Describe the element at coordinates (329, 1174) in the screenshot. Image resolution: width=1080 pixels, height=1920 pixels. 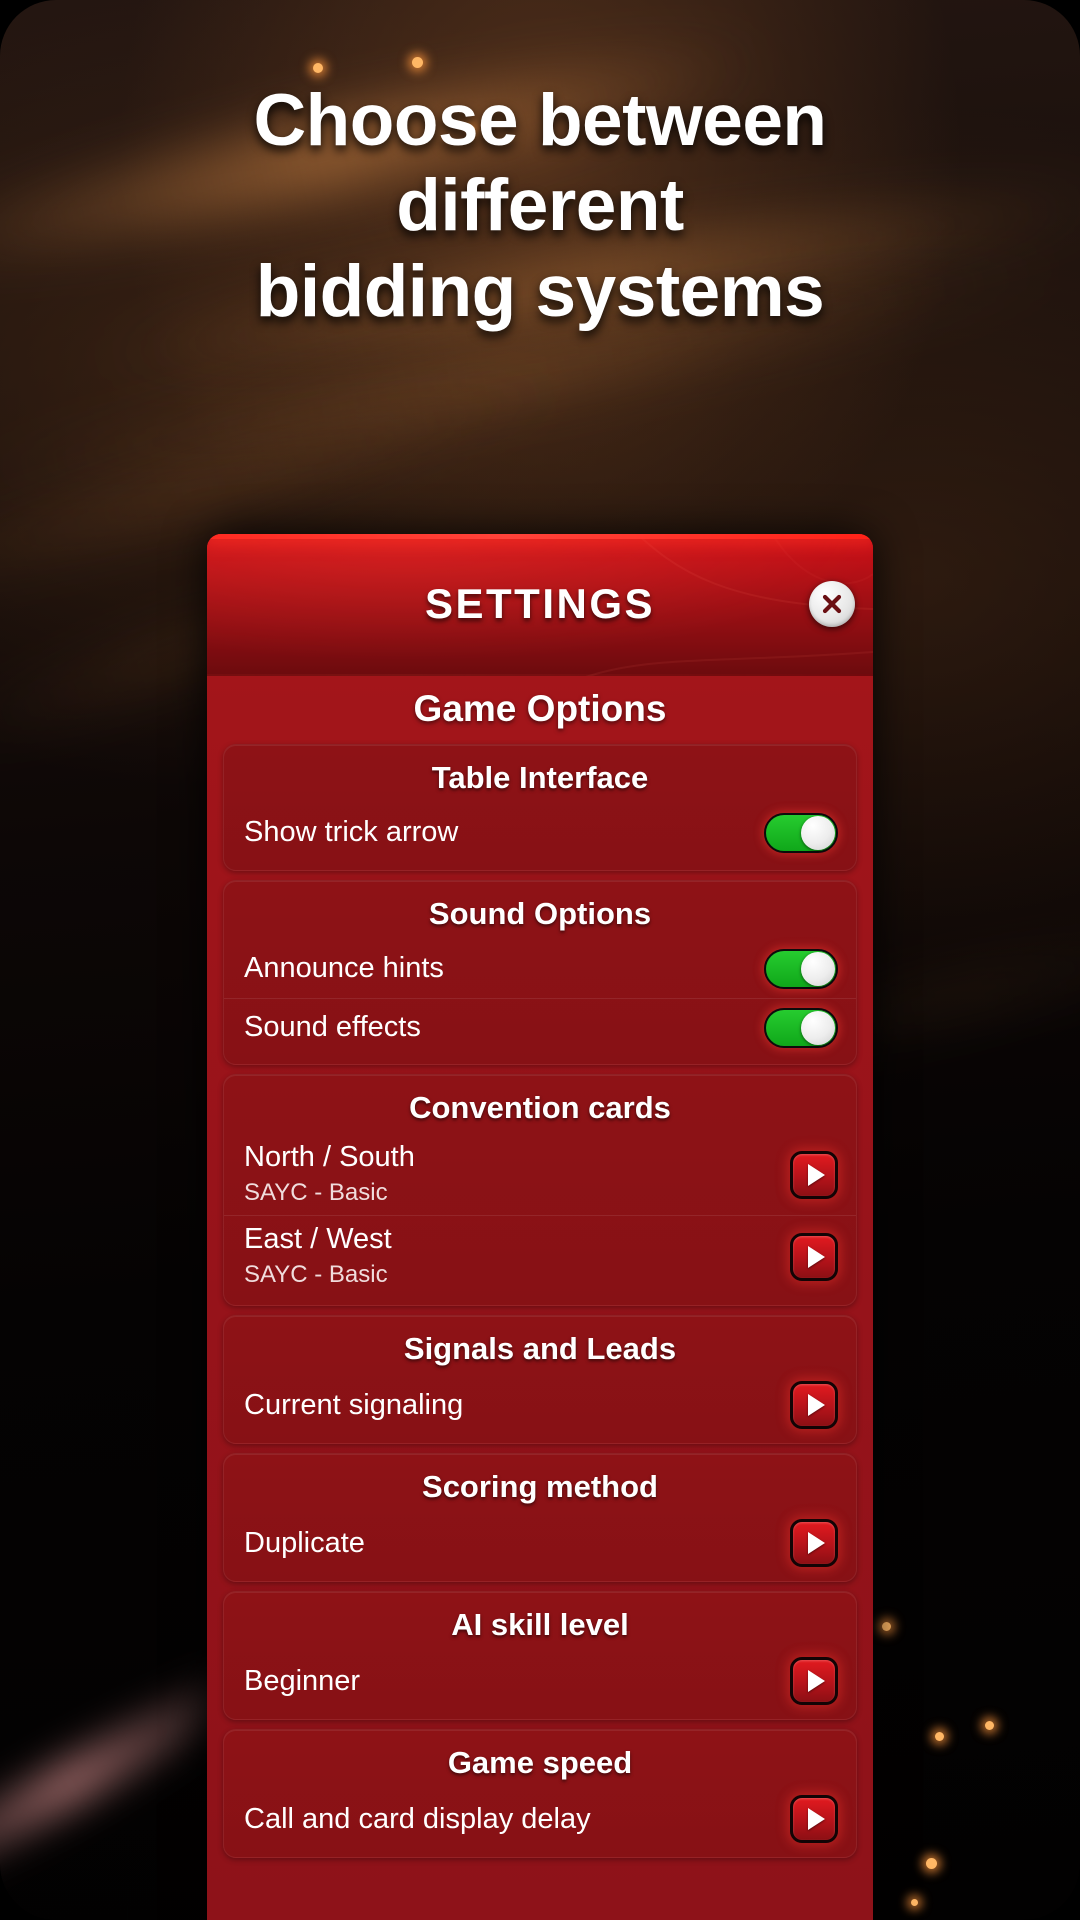
I see `settings-row-texts: North / South SAYC - Basic` at that location.